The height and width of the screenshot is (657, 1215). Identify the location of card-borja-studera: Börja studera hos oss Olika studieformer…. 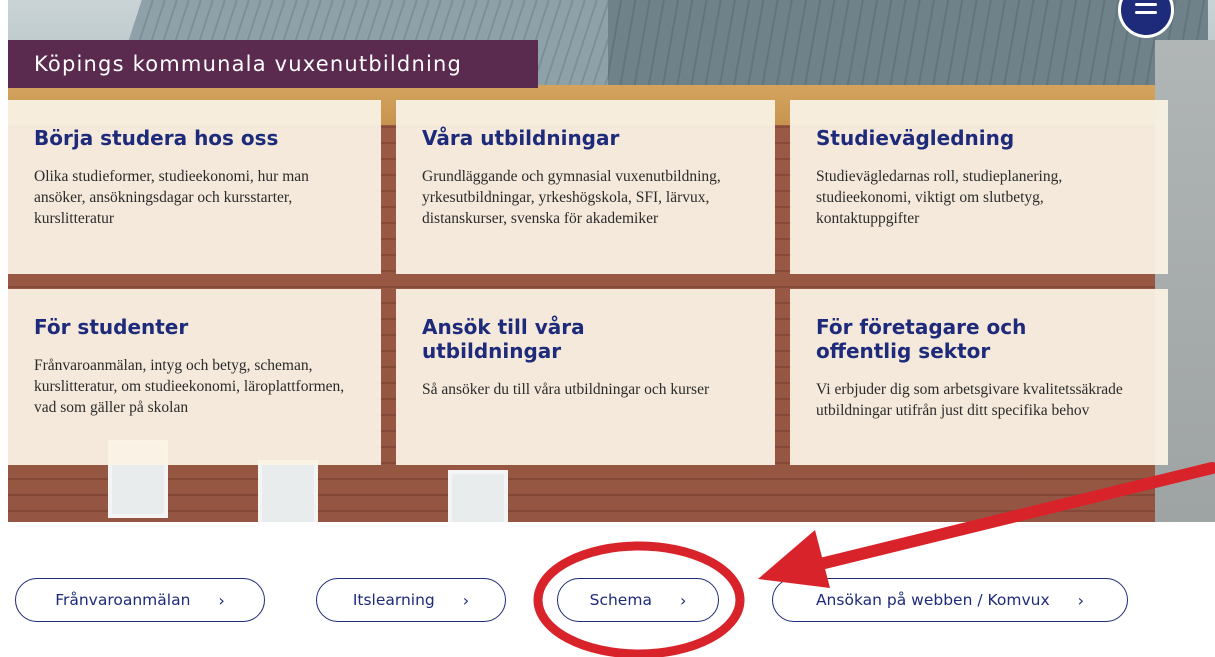
(194, 187).